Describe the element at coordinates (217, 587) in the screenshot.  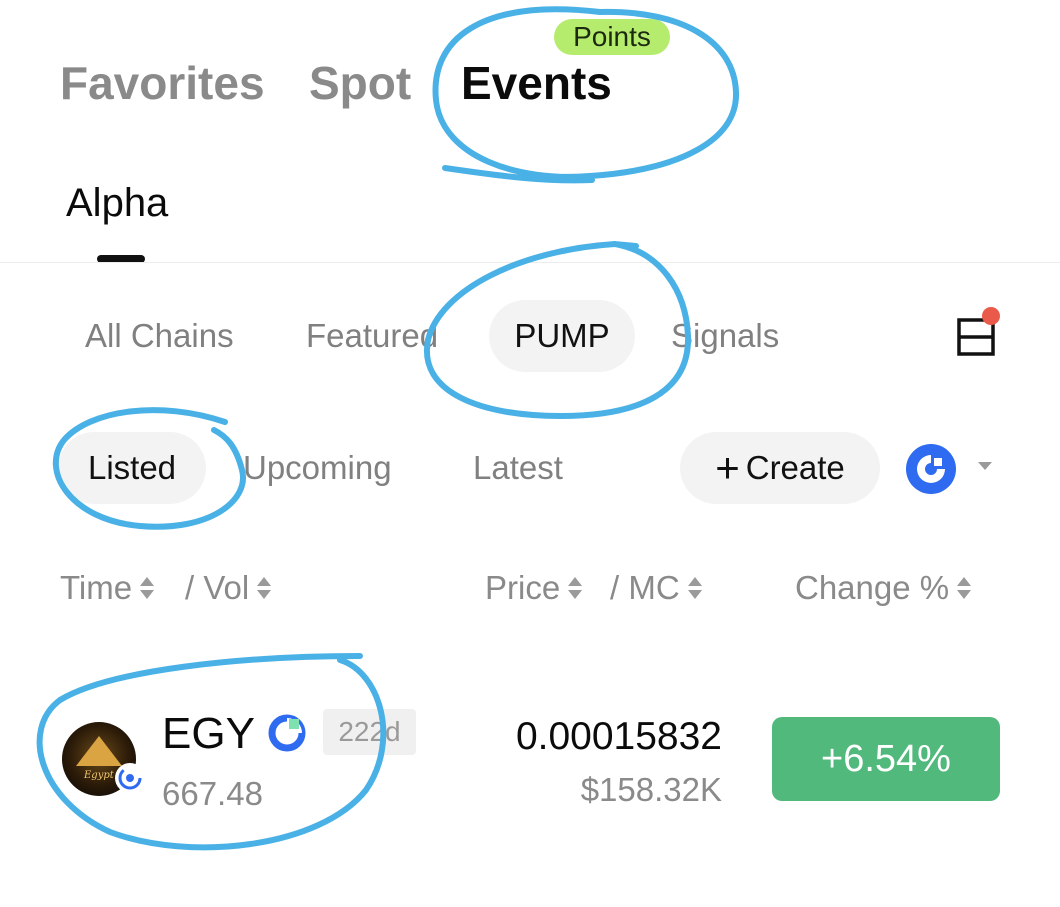
I see `column-vol-label: / Vol` at that location.